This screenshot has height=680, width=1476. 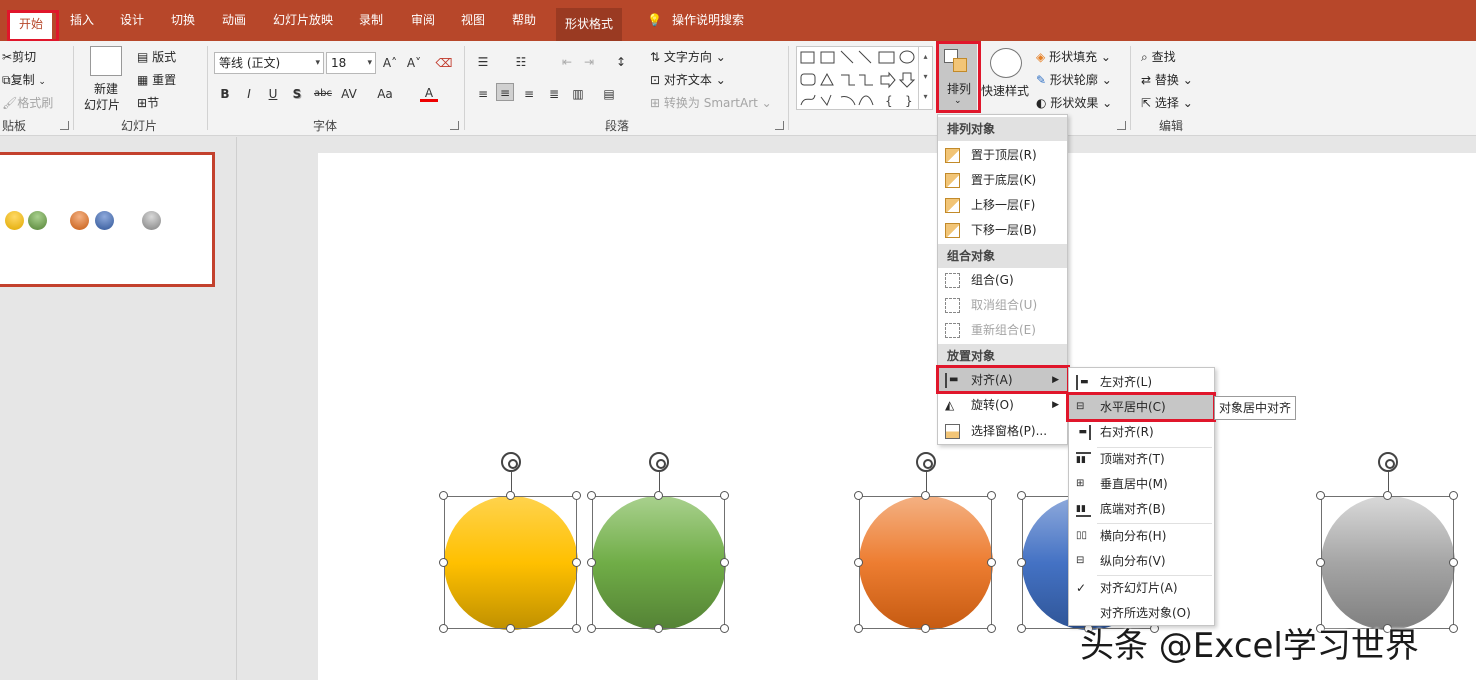 What do you see at coordinates (1141, 407) in the screenshot?
I see `align-center: ⊟ 水平居中(C)` at bounding box center [1141, 407].